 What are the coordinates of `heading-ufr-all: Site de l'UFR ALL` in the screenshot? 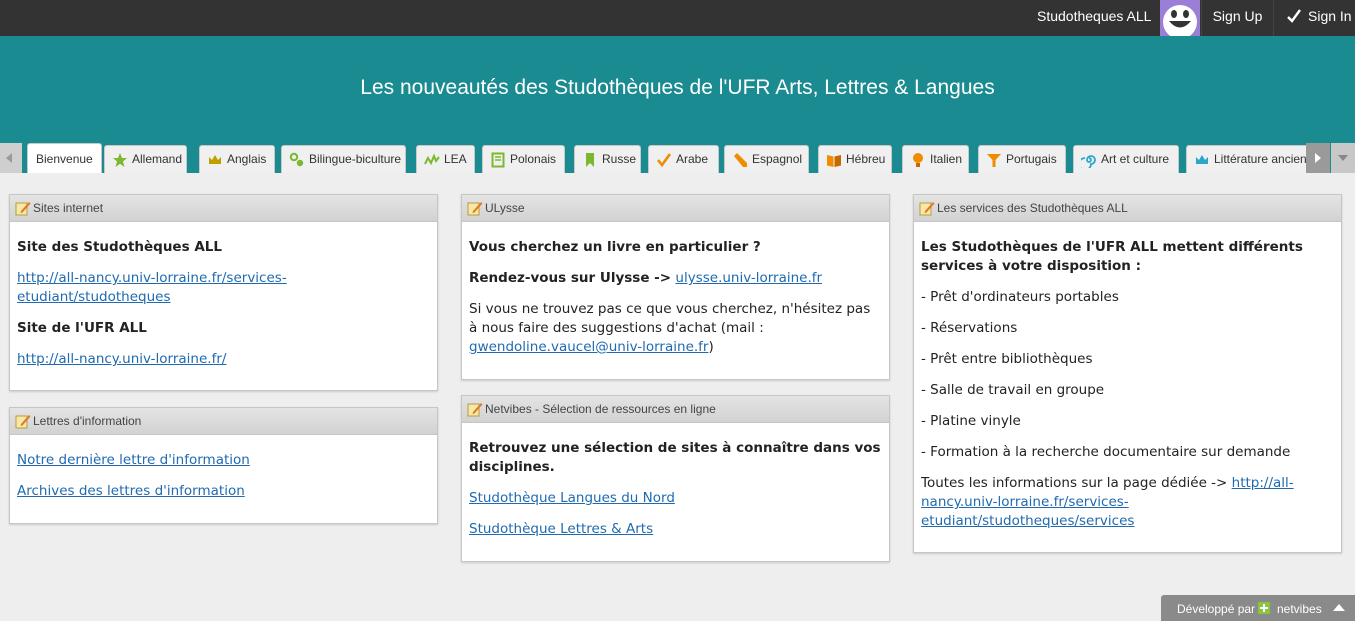 It's located at (82, 328).